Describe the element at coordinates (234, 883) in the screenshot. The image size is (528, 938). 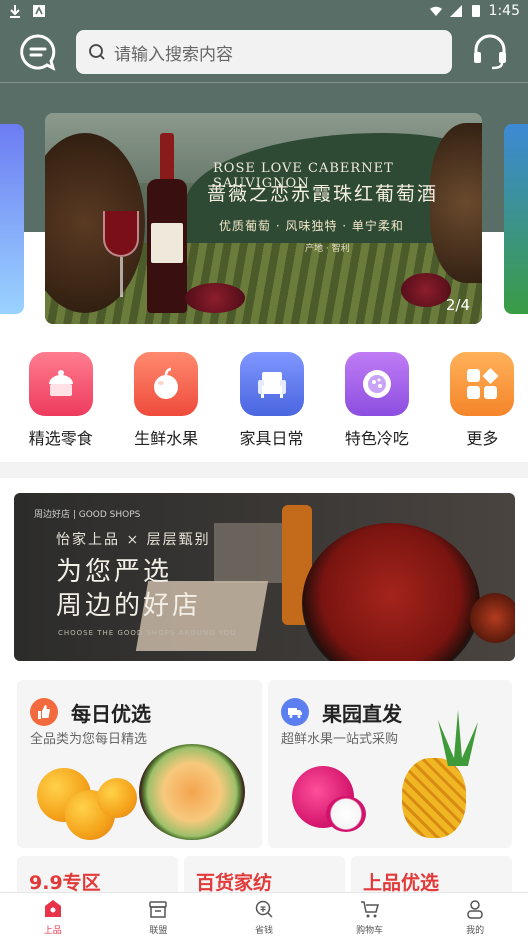
I see `mini-card-title: 百货家纺` at that location.